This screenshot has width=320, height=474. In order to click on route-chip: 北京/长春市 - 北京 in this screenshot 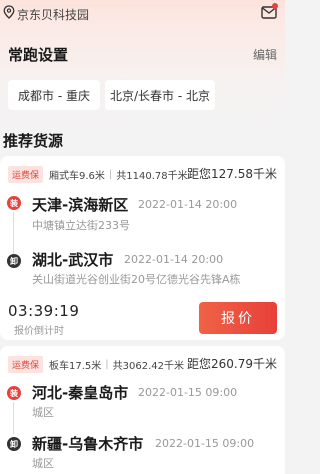, I will do `click(160, 95)`.